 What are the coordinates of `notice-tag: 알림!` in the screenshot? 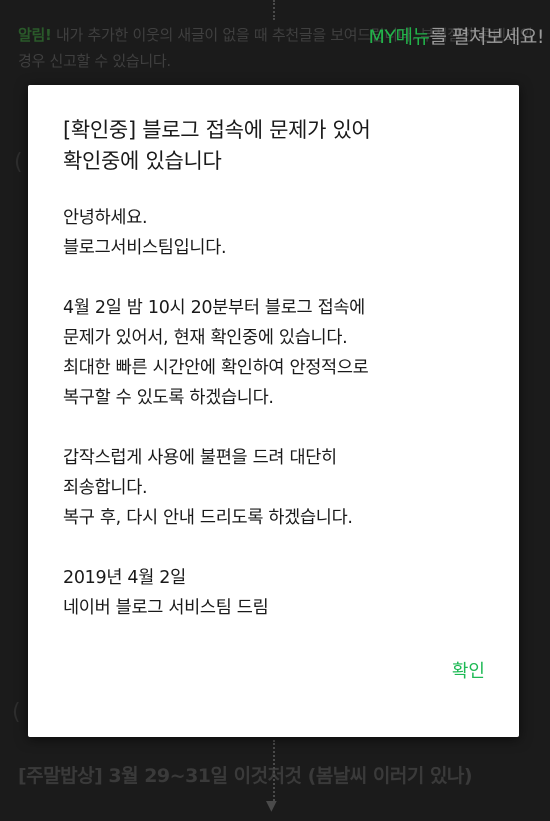 It's located at (35, 35).